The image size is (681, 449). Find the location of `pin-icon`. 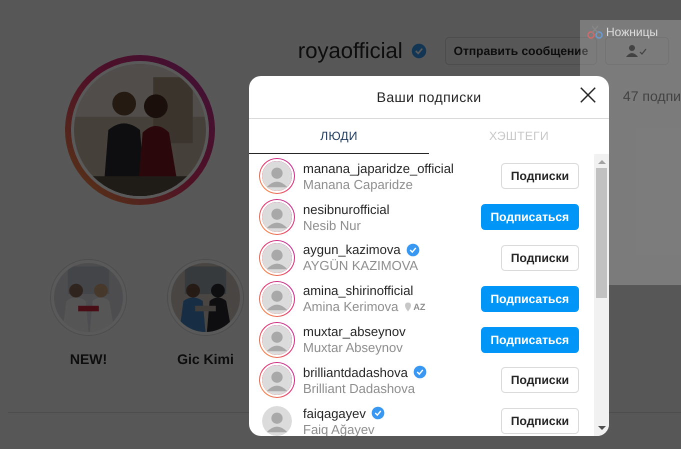

pin-icon is located at coordinates (408, 307).